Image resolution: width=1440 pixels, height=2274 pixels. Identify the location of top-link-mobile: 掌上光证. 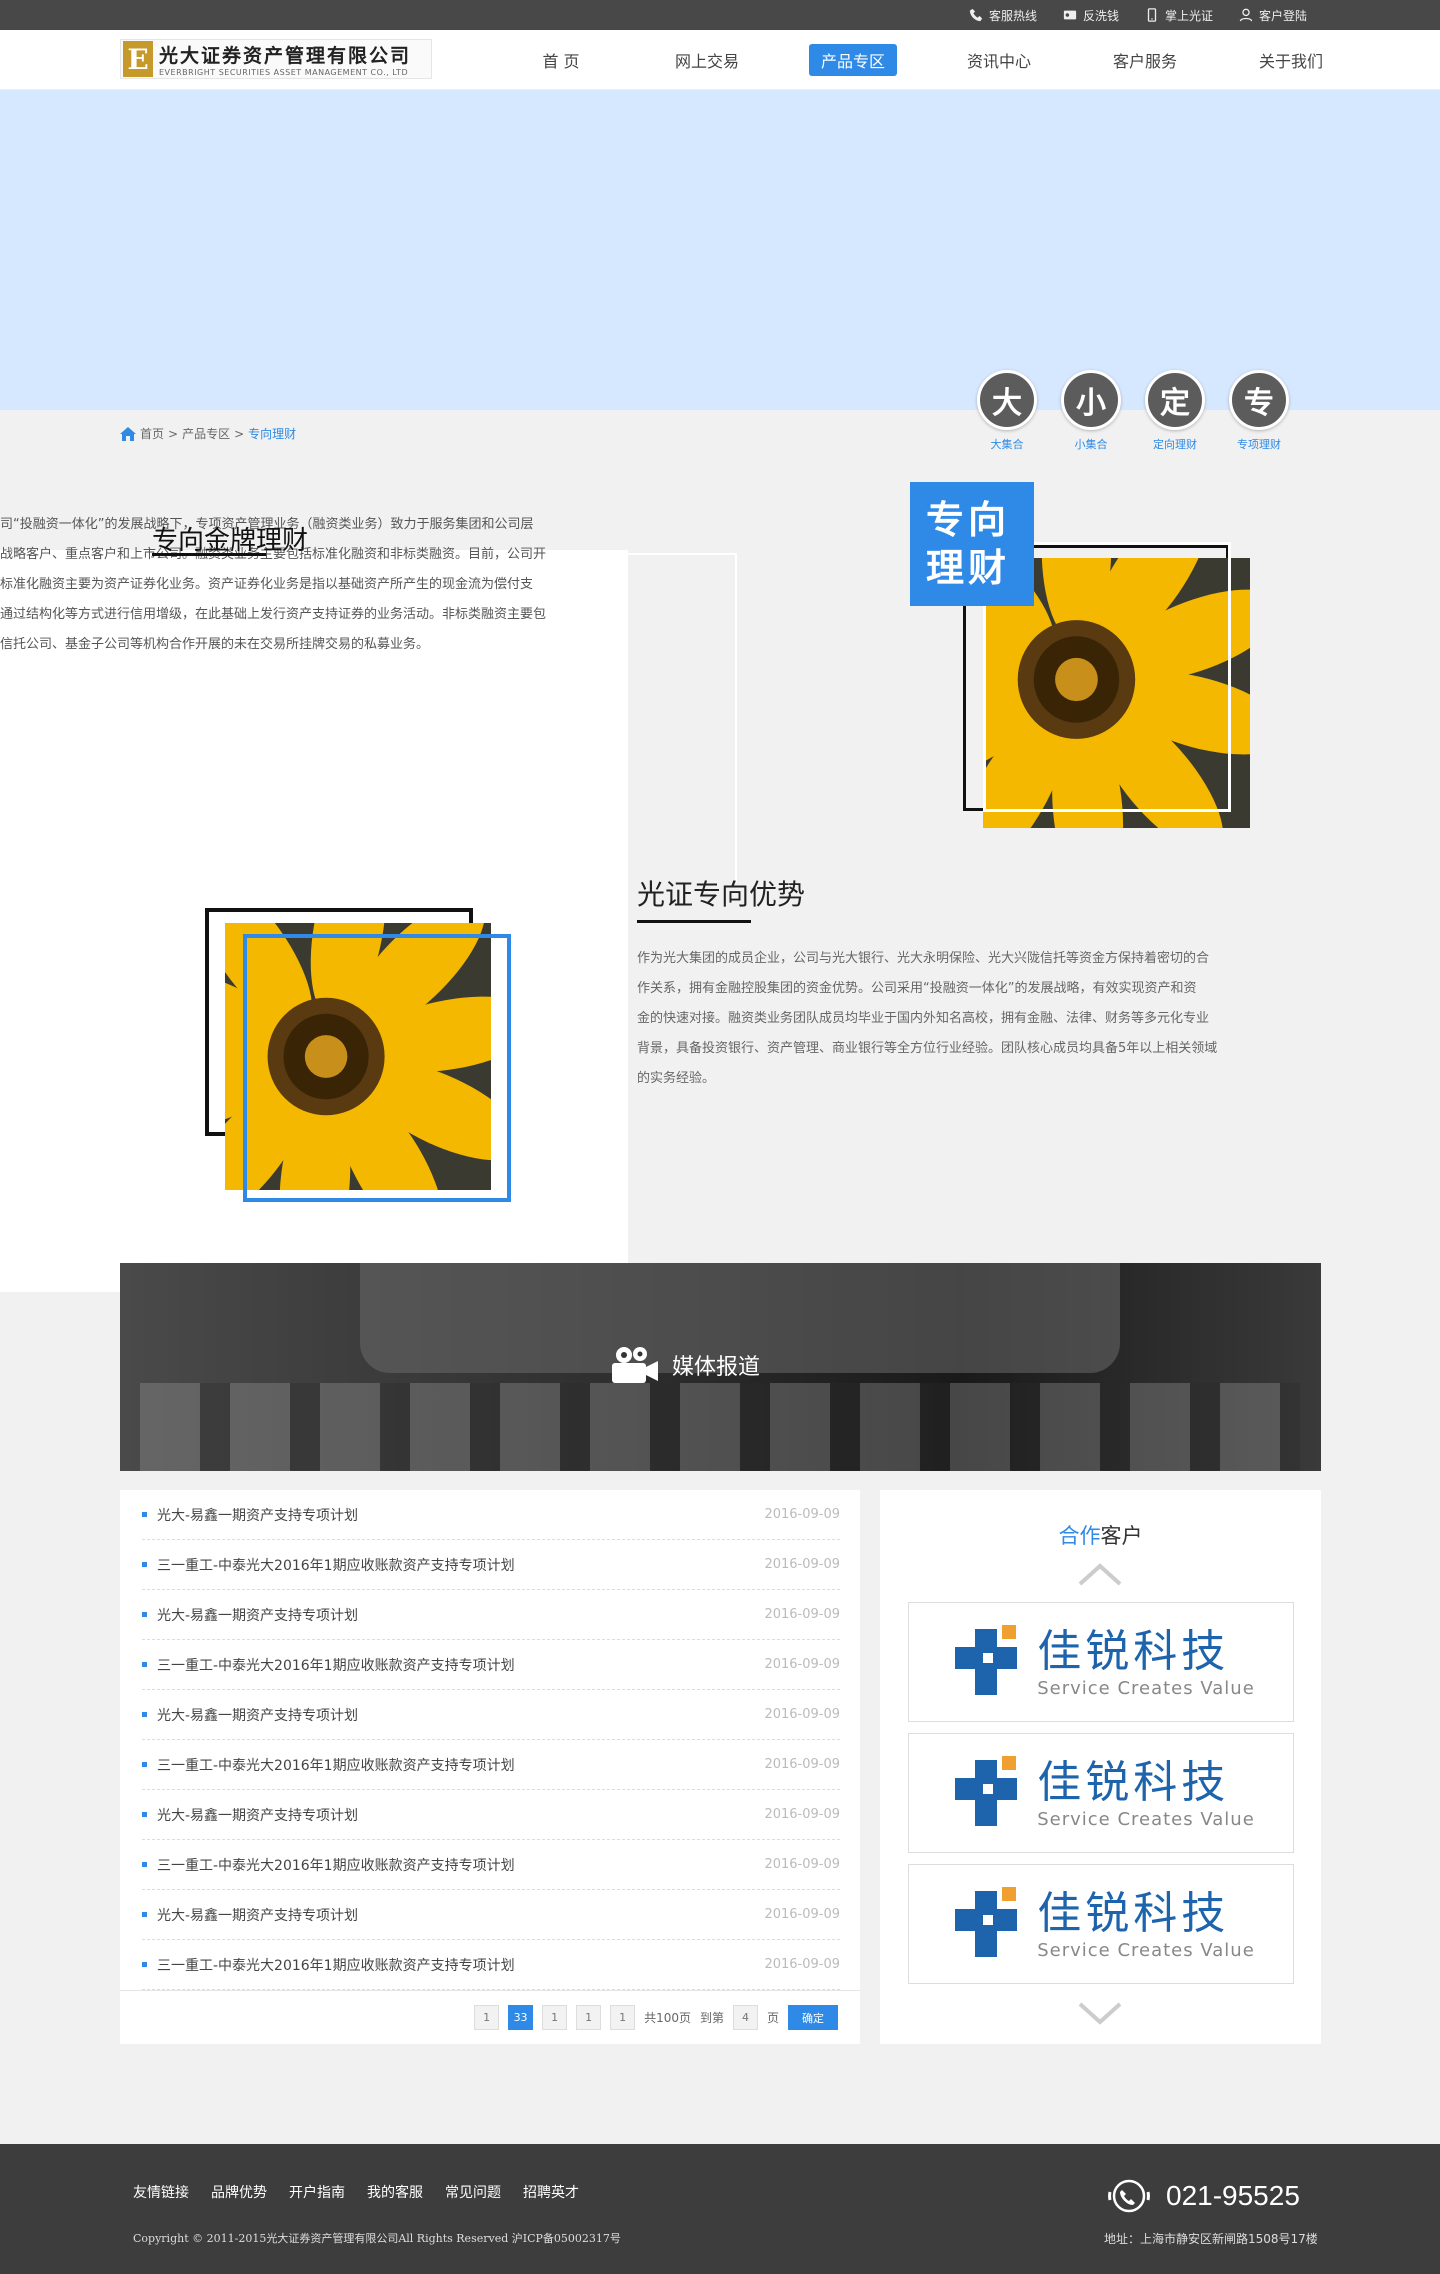
(1179, 15).